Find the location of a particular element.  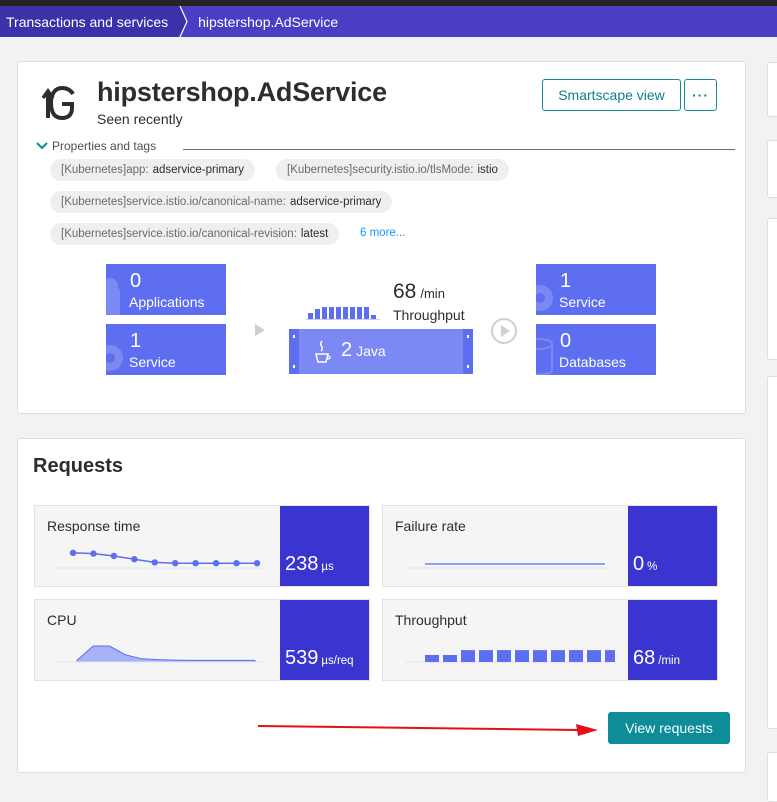

caller-service-tile: 1 Service is located at coordinates (166, 349).